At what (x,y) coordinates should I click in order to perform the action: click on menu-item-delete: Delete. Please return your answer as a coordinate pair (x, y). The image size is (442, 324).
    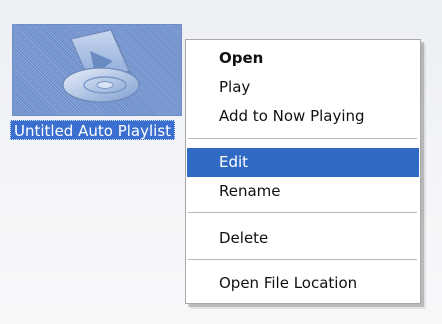
    Looking at the image, I should click on (303, 238).